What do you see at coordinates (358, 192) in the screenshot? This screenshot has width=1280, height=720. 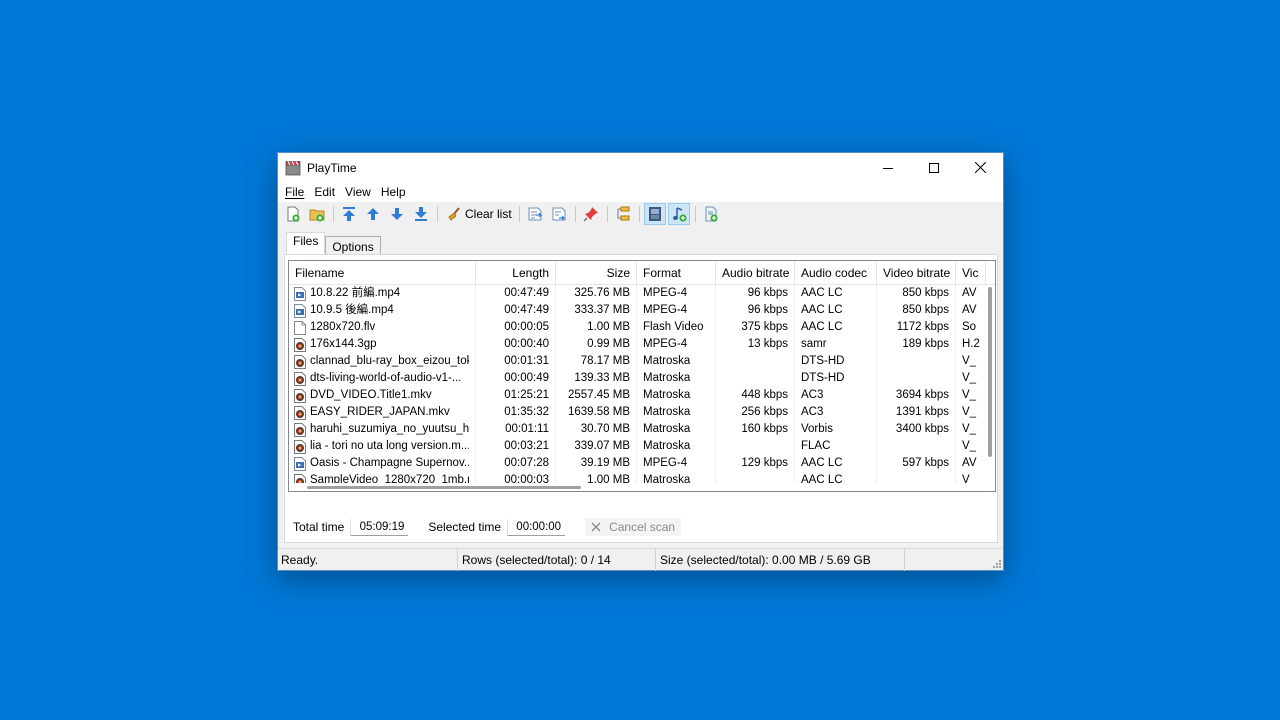 I see `menu-view: View` at bounding box center [358, 192].